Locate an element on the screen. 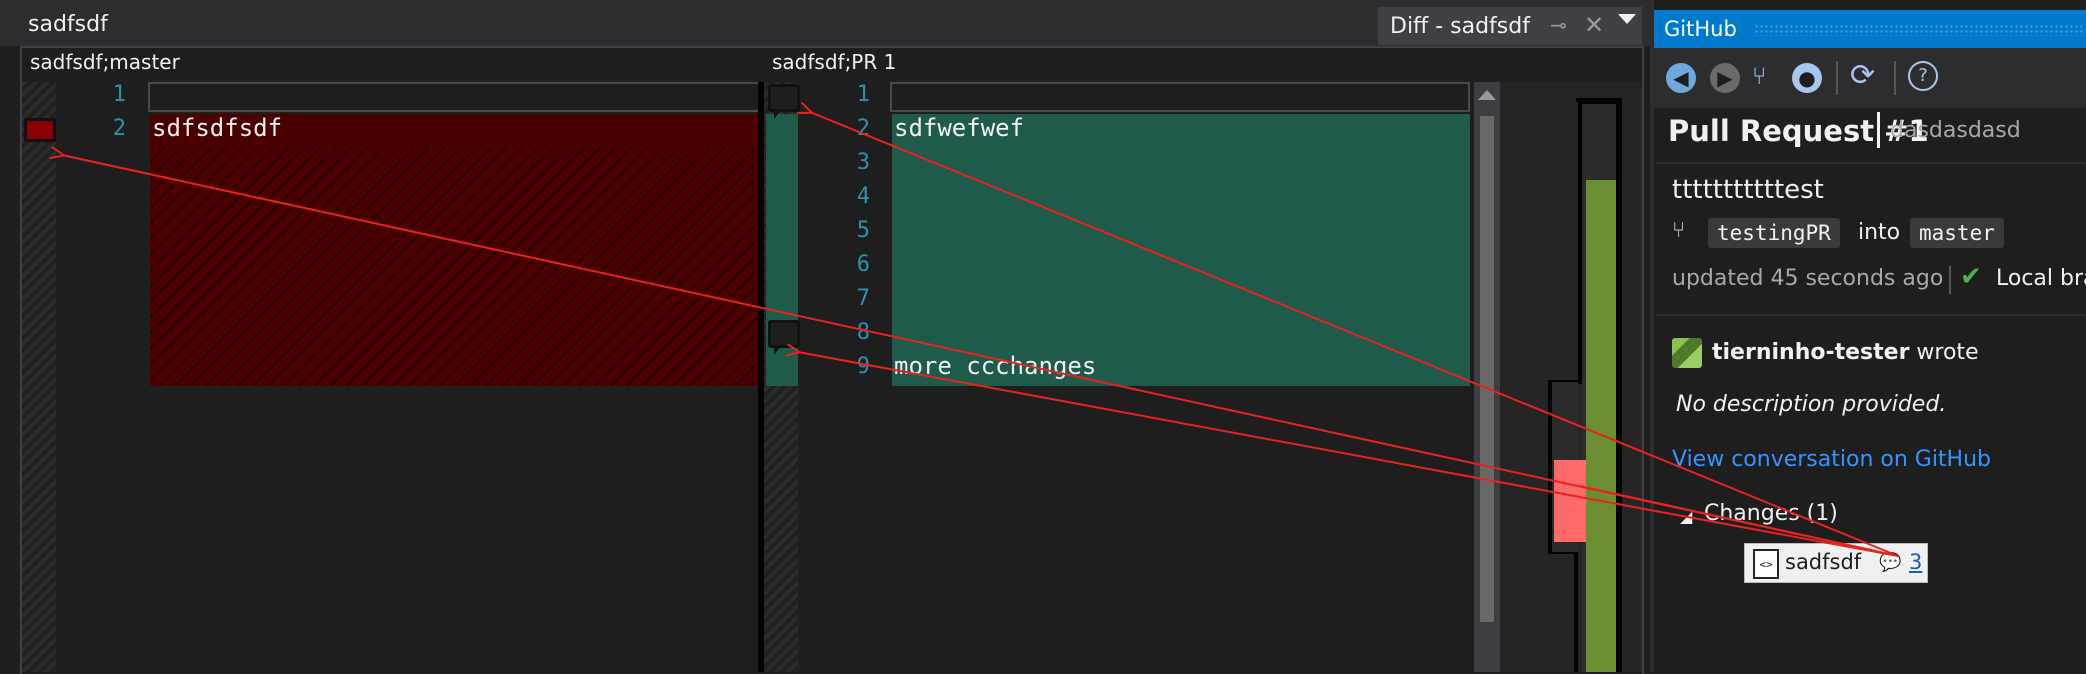  forward-icon: ▶ is located at coordinates (1725, 78).